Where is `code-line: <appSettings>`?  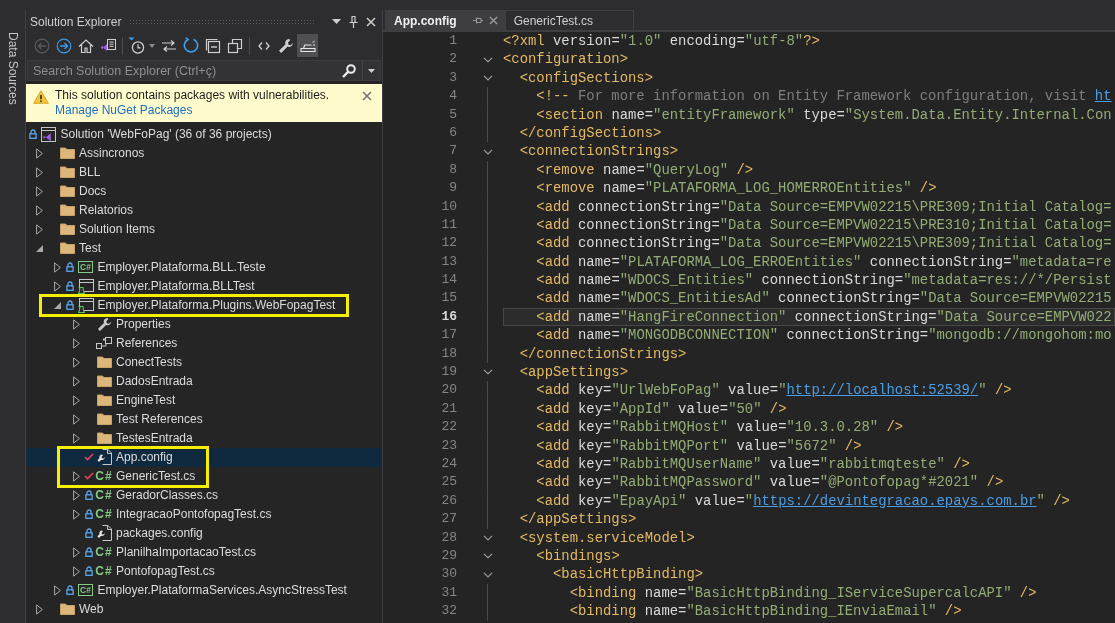 code-line: <appSettings> is located at coordinates (574, 372).